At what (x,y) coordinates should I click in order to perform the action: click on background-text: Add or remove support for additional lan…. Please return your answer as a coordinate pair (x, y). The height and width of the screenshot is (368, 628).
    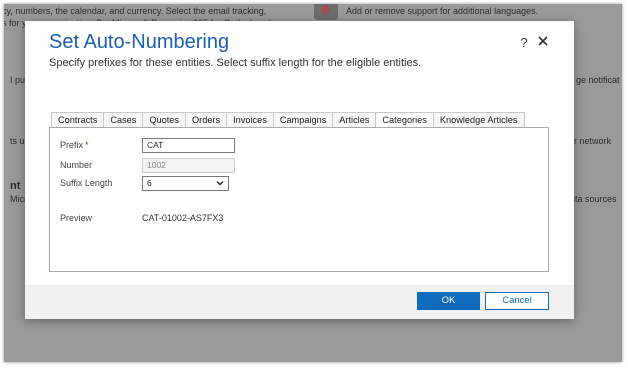
    Looking at the image, I should click on (442, 11).